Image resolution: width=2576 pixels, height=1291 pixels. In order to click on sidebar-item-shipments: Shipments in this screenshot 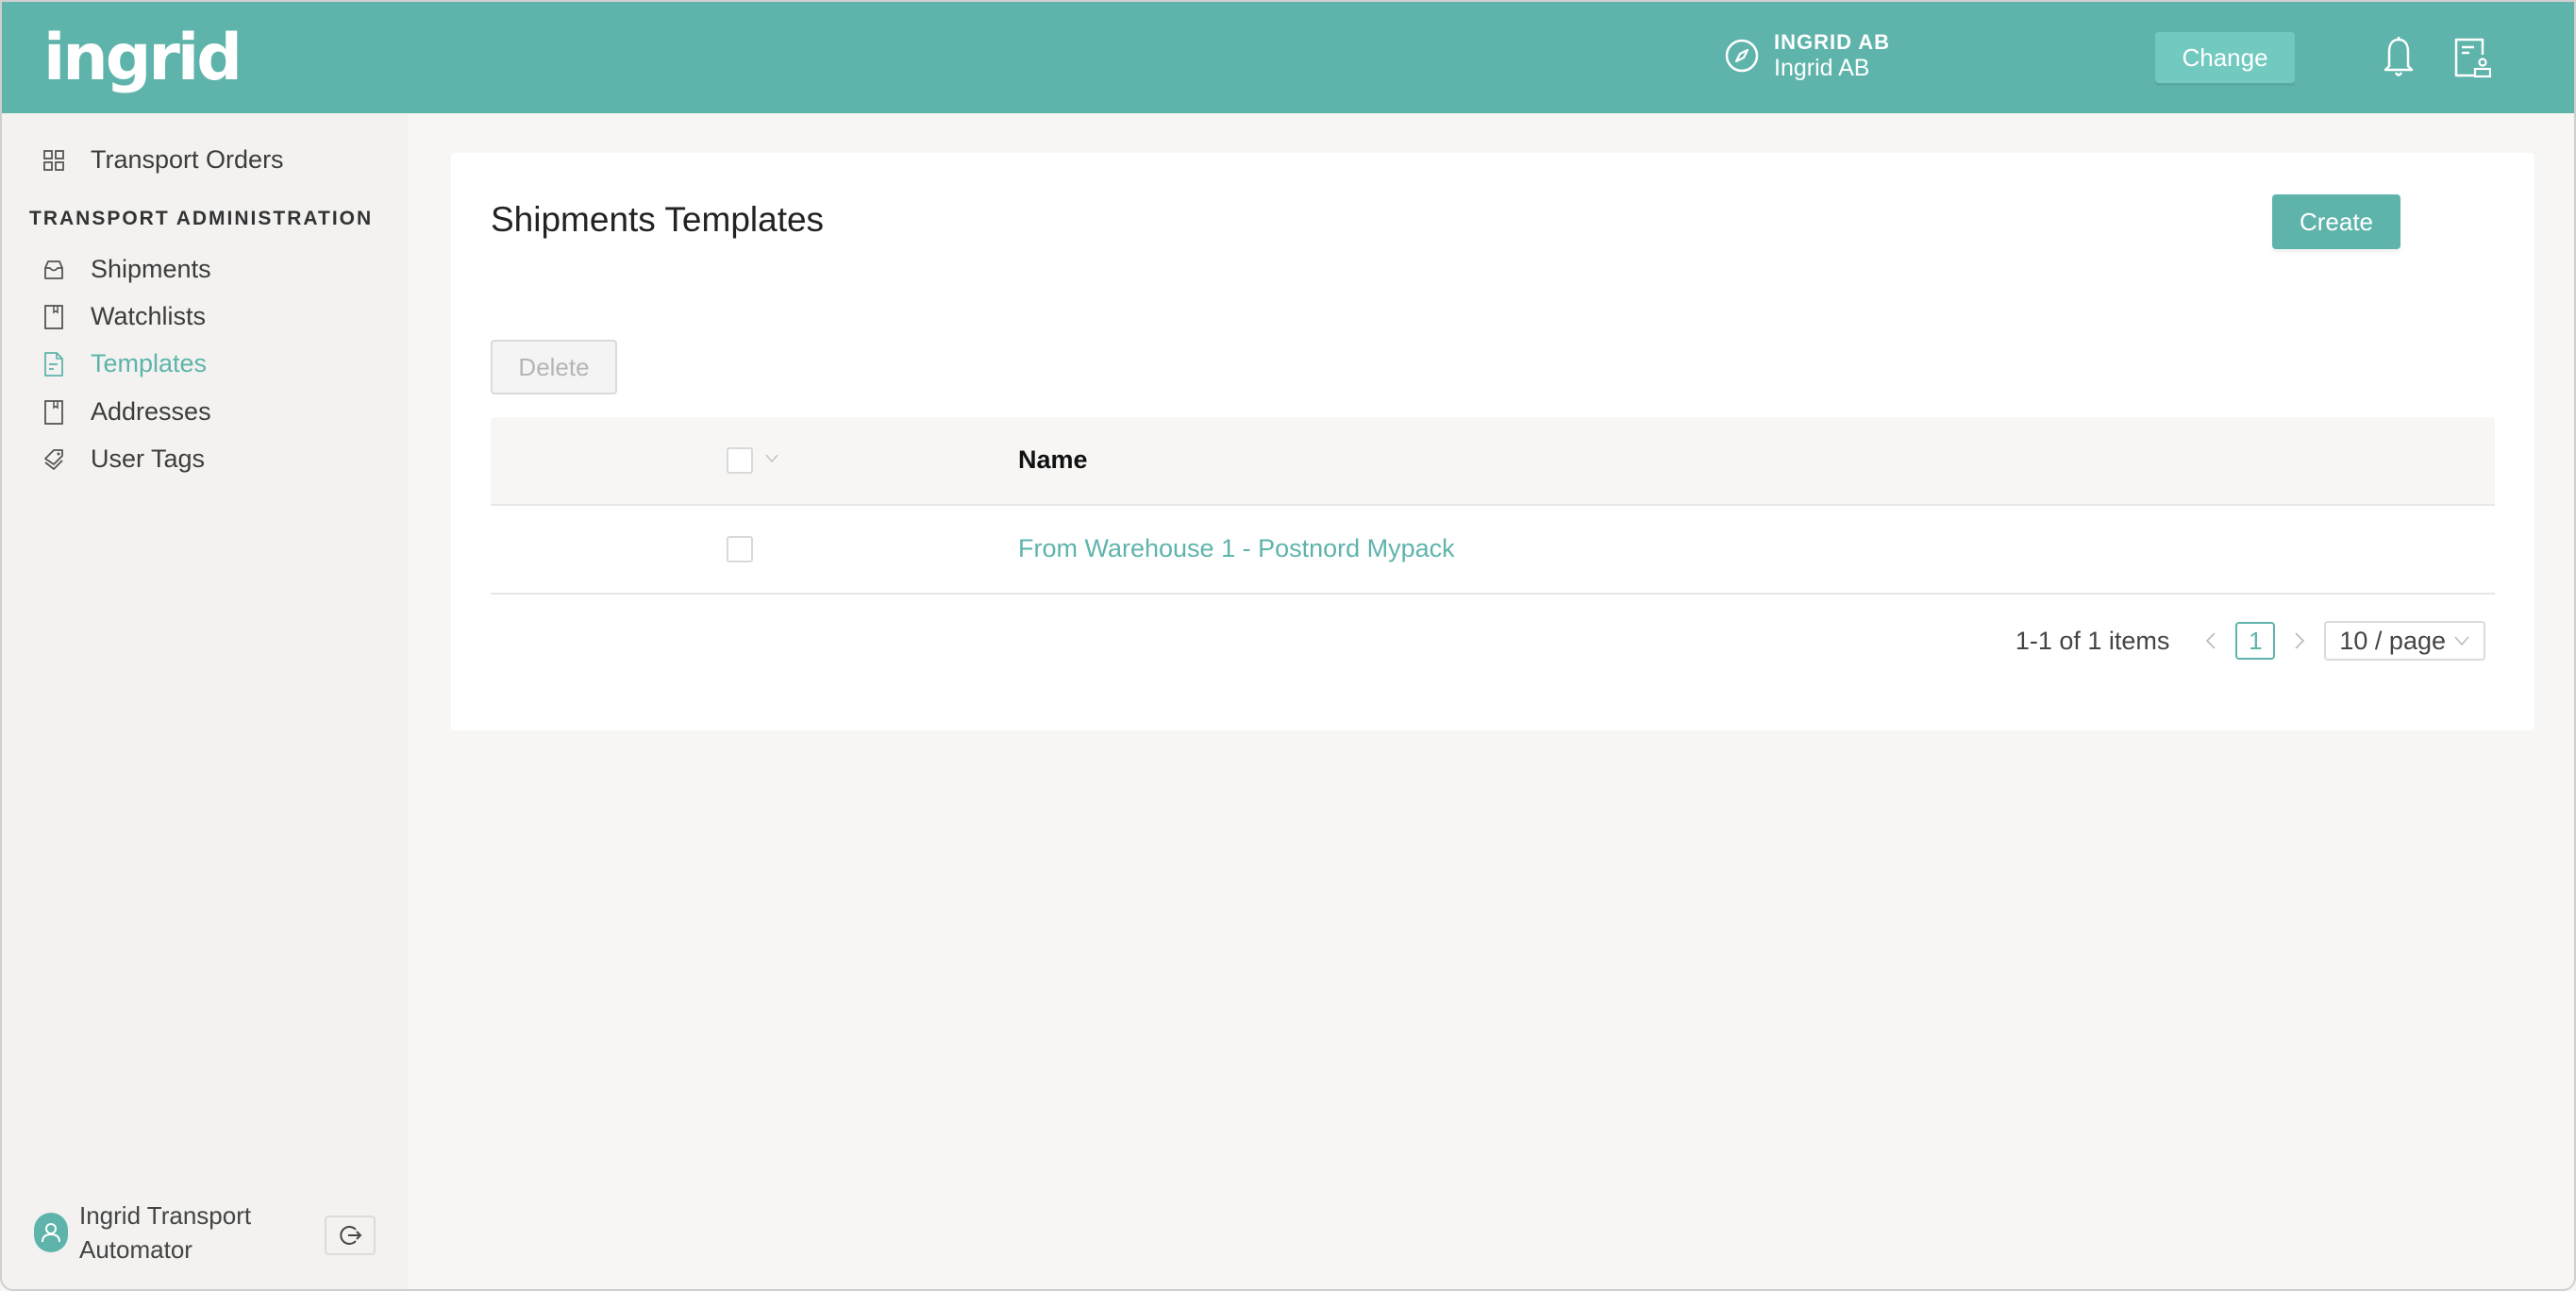, I will do `click(127, 269)`.